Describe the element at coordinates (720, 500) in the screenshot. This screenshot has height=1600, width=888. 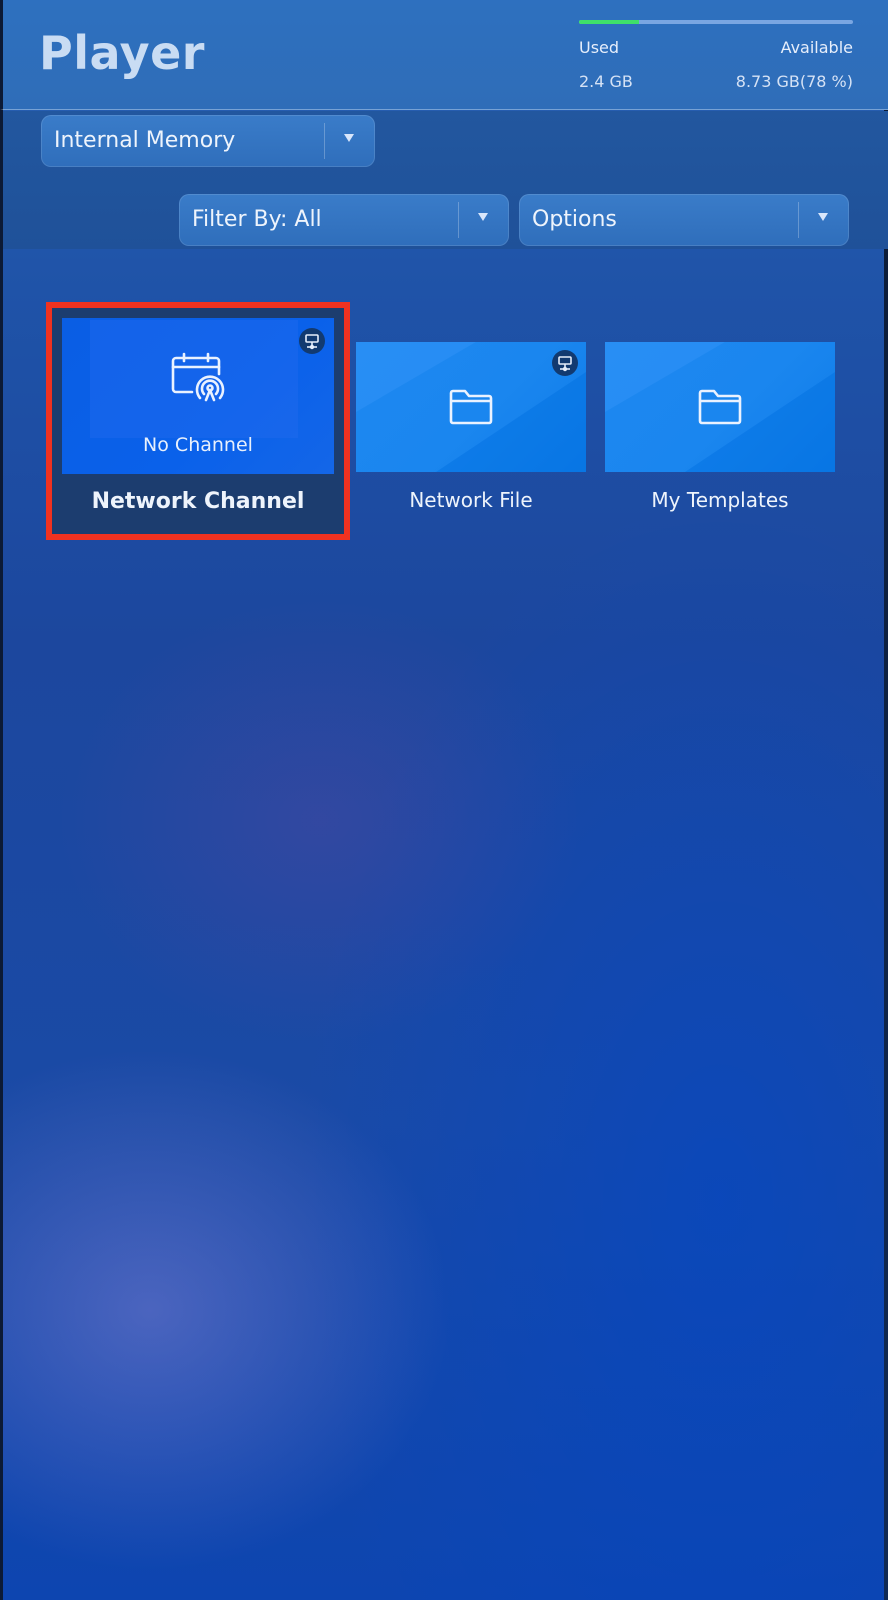
I see `tile-label: My Templates` at that location.